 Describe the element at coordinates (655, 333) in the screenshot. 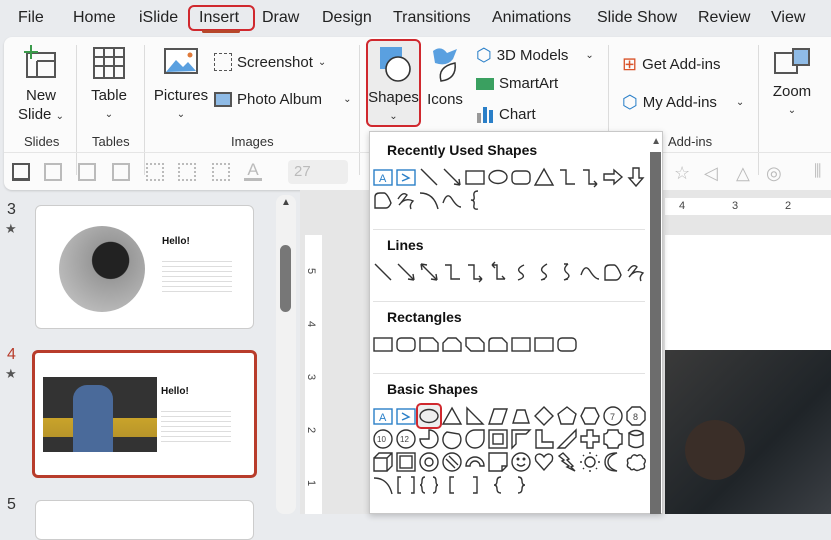

I see `dropdown-scrollbar` at that location.